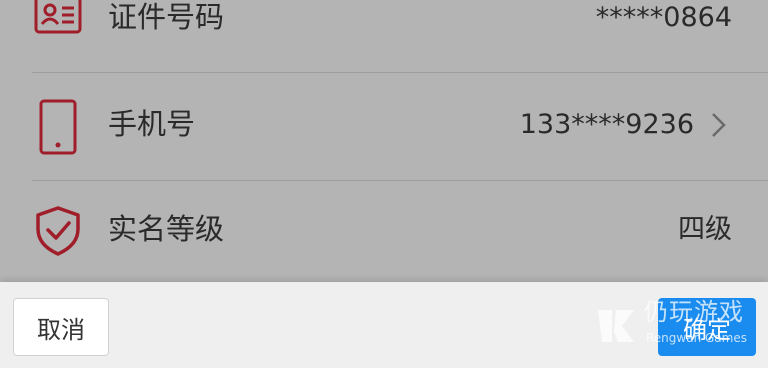 The image size is (768, 368). I want to click on phone-number-label: 手机号, so click(152, 124).